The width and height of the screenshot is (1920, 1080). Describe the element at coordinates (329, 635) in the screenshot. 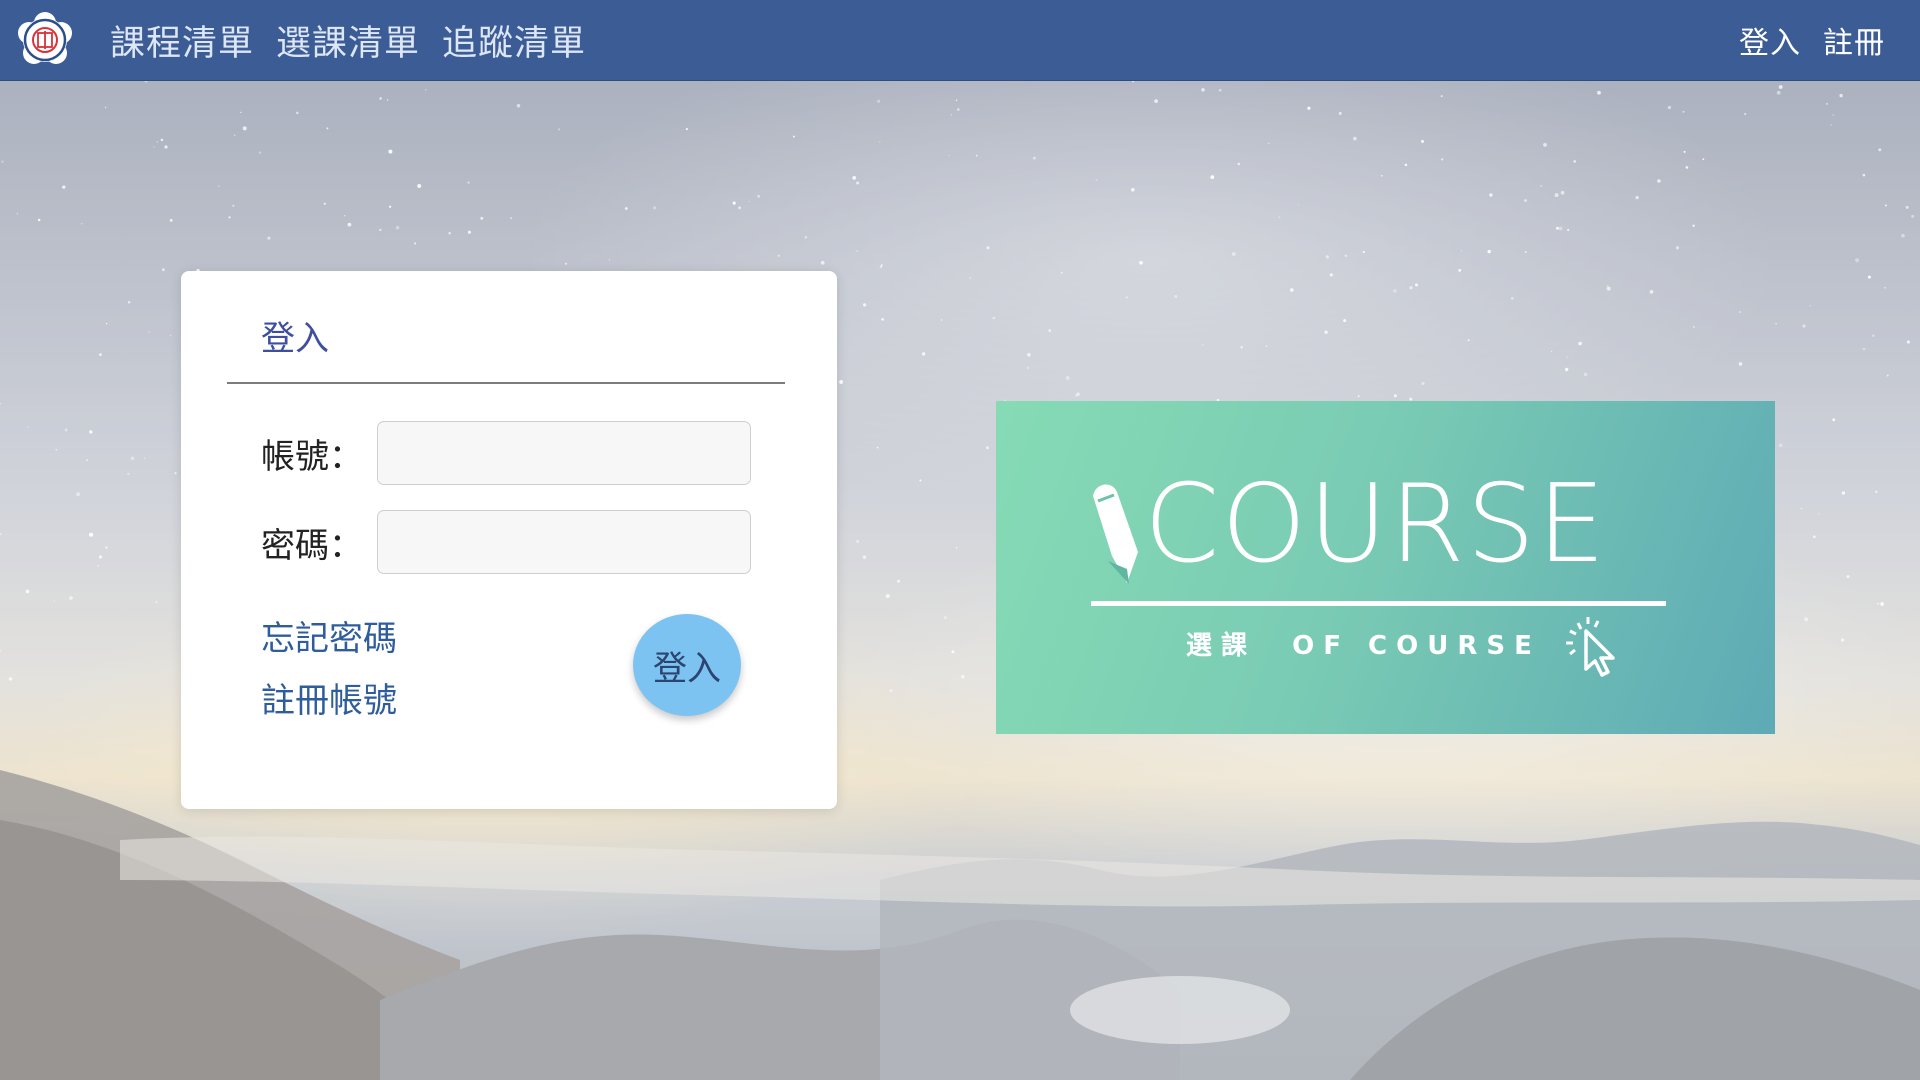

I see `forgot-password-link: 忘記密碼` at that location.